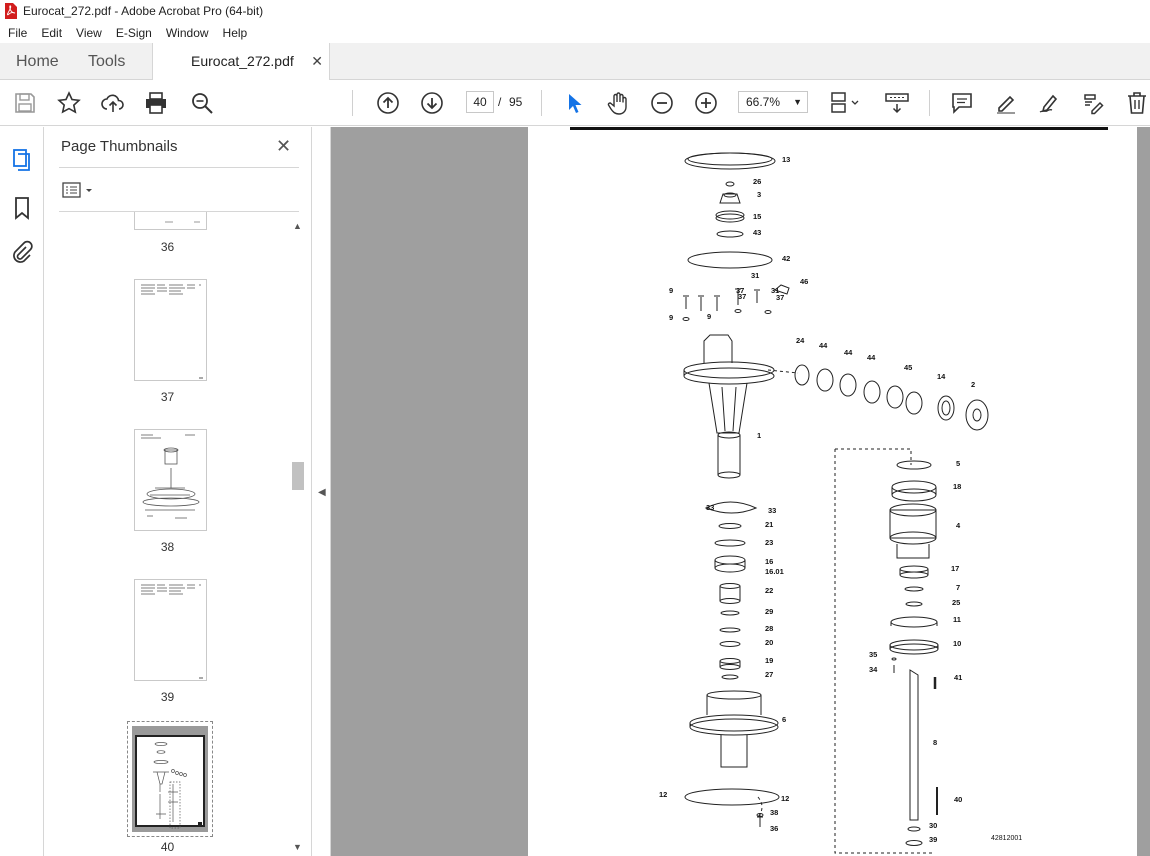  What do you see at coordinates (759, 435) in the screenshot?
I see `part-label: 1` at bounding box center [759, 435].